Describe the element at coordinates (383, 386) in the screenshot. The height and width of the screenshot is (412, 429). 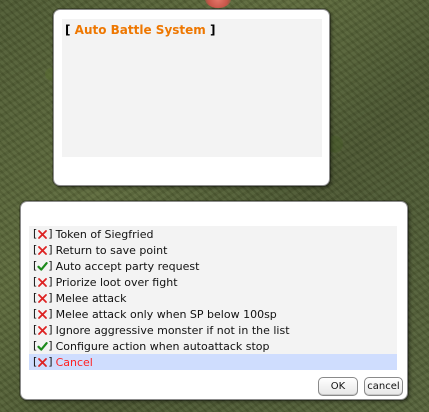
I see `cancel-button: cancel` at that location.